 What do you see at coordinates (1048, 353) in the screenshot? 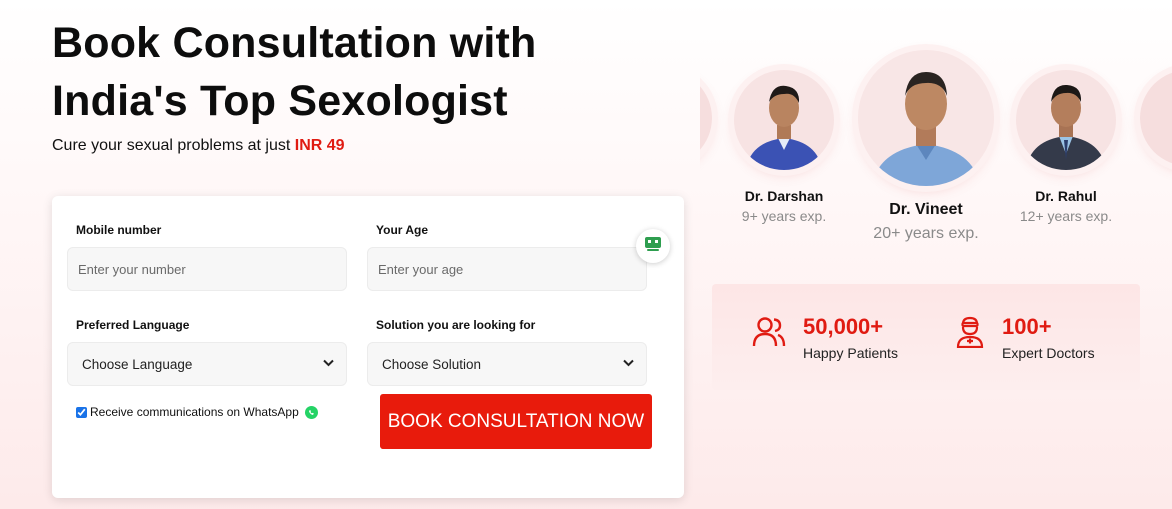
I see `stat-label: Expert Doctors` at bounding box center [1048, 353].